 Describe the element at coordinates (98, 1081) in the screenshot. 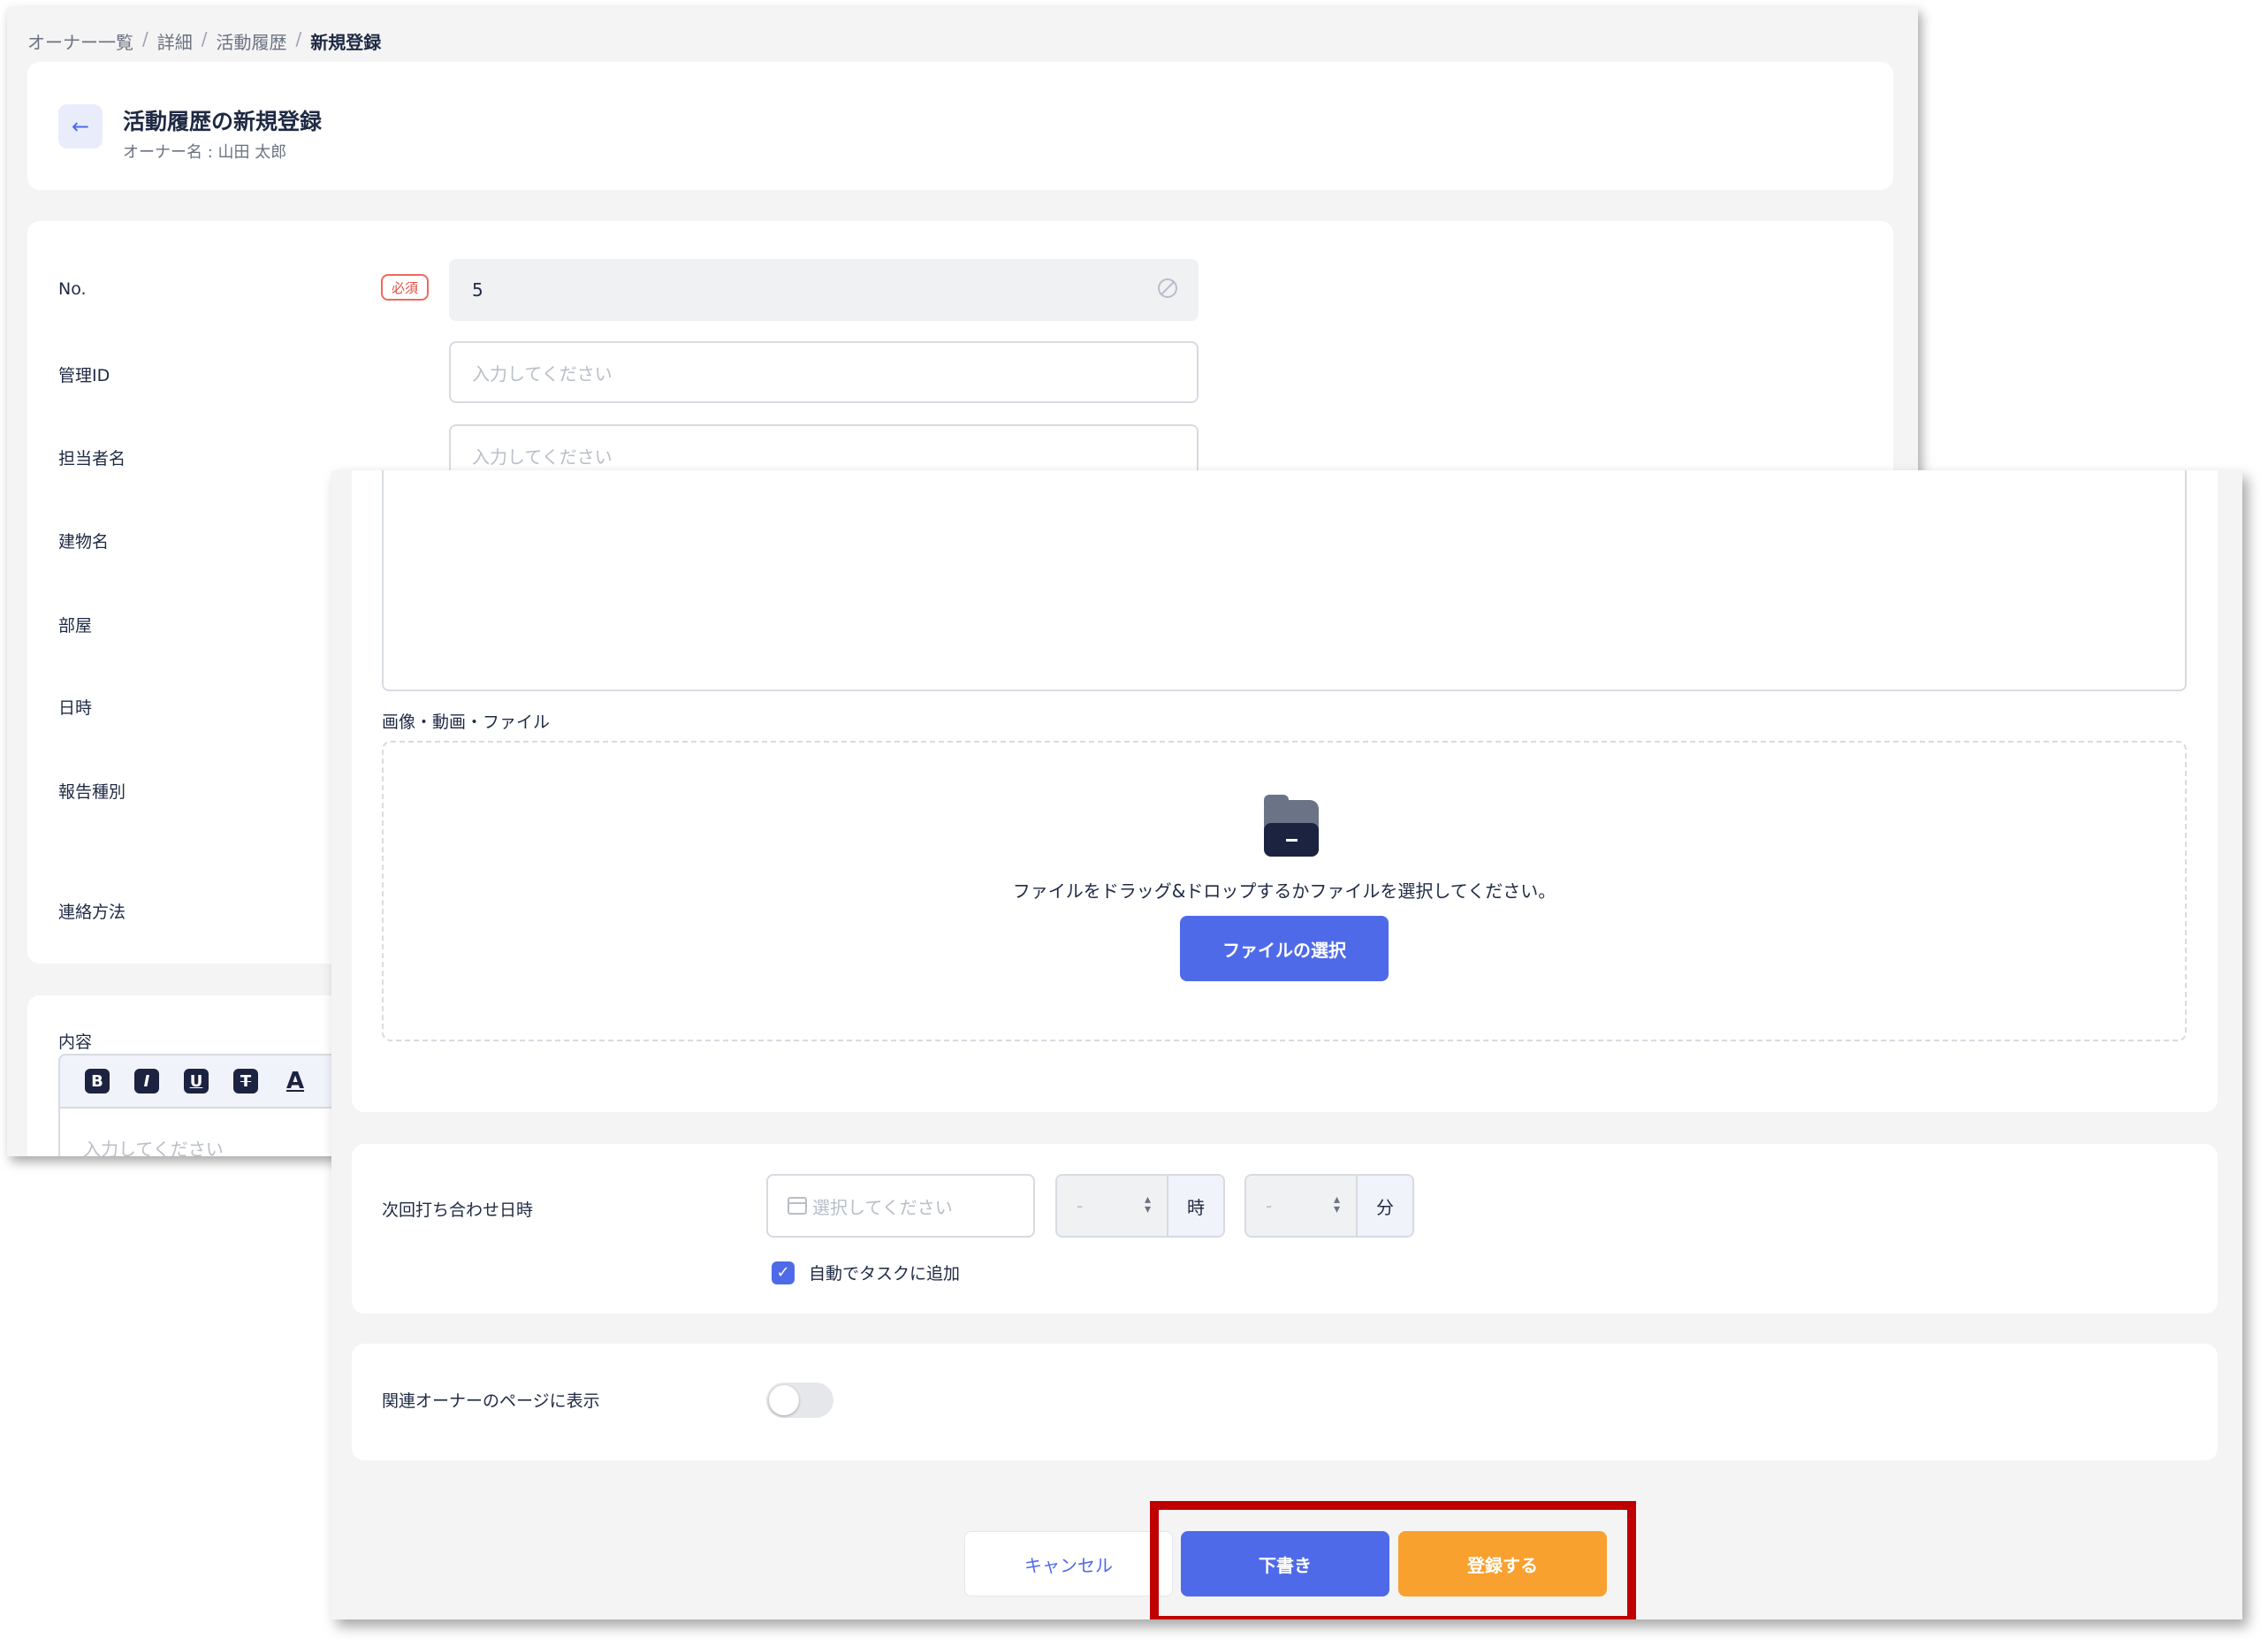

I see `bold-icon: B` at that location.